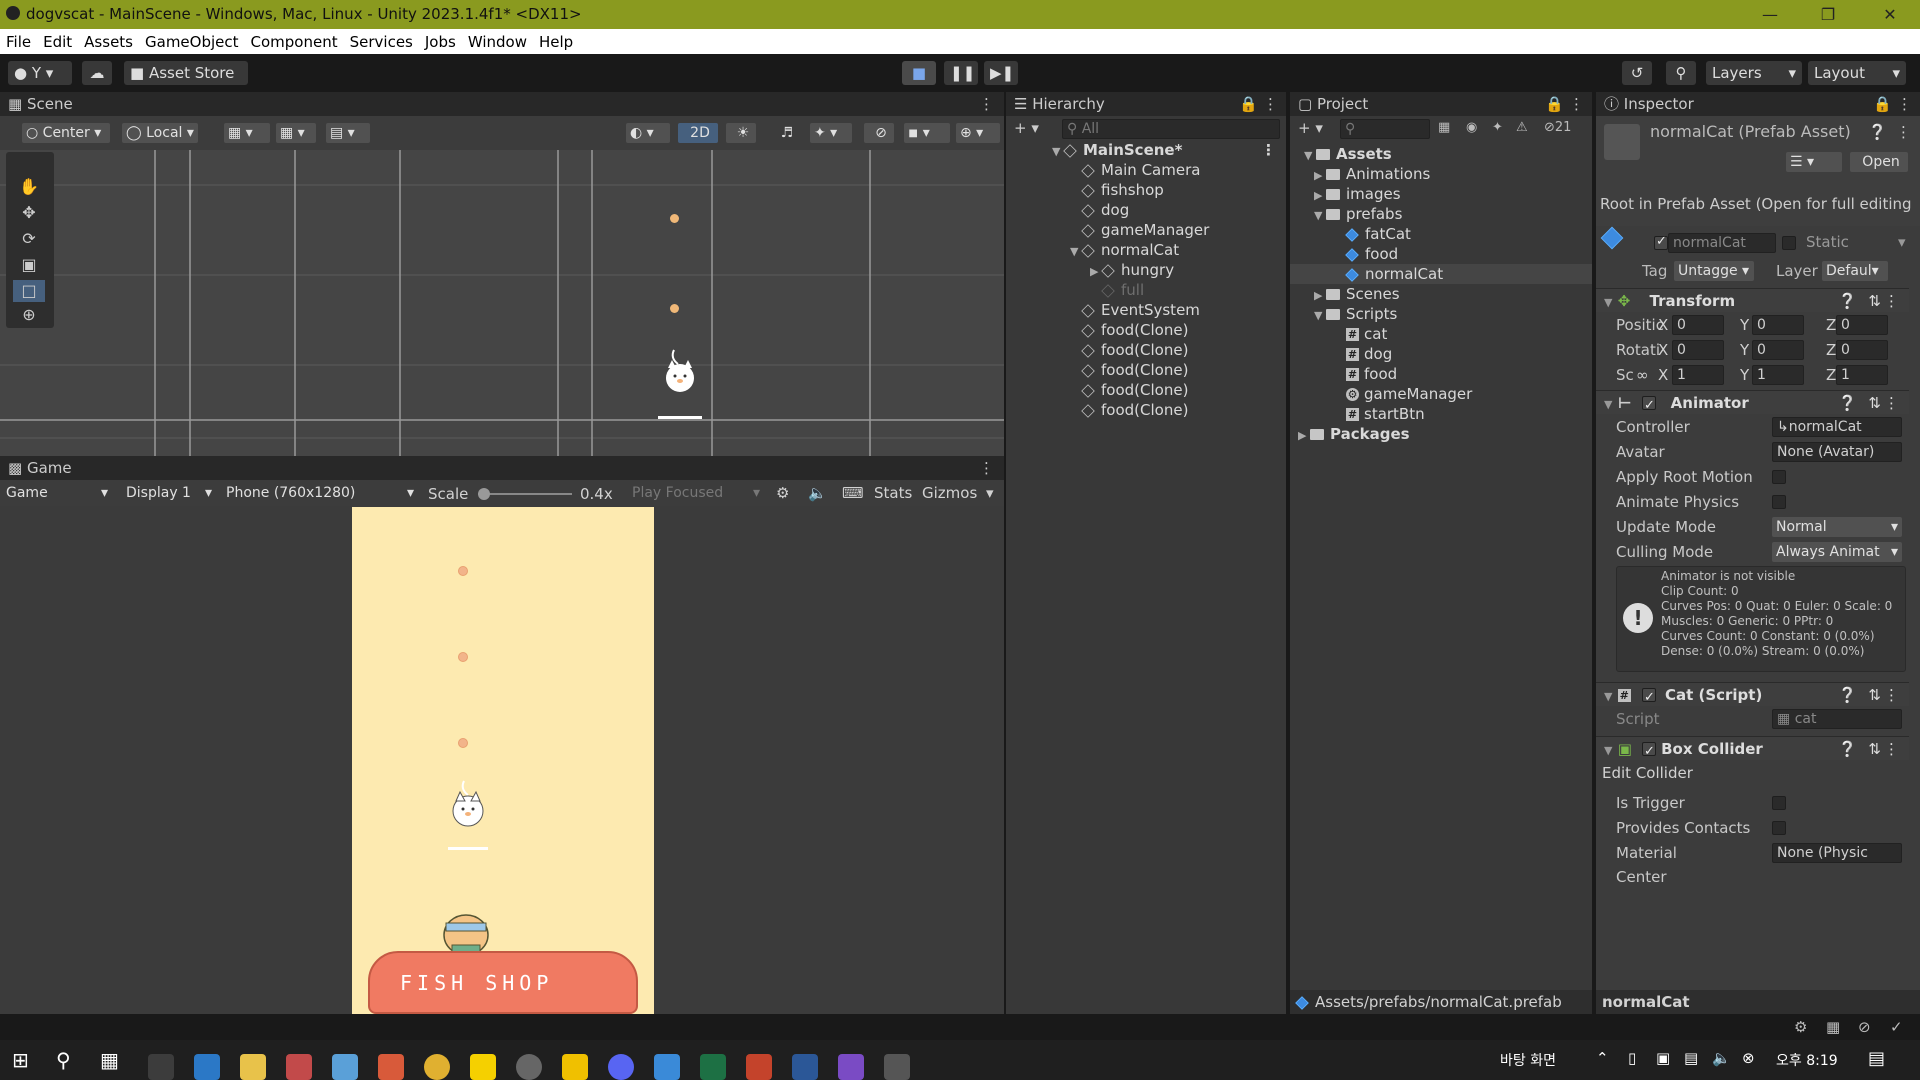 Image resolution: width=1920 pixels, height=1080 pixels. What do you see at coordinates (29, 187) in the screenshot?
I see `hand-tool-icon: ✋` at bounding box center [29, 187].